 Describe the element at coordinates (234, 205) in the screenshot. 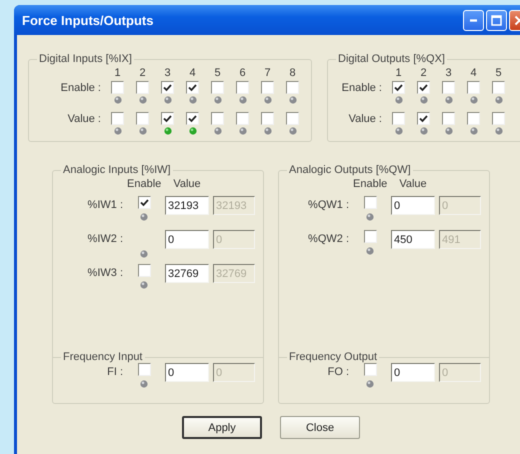

I see `reading-field: 32193` at that location.